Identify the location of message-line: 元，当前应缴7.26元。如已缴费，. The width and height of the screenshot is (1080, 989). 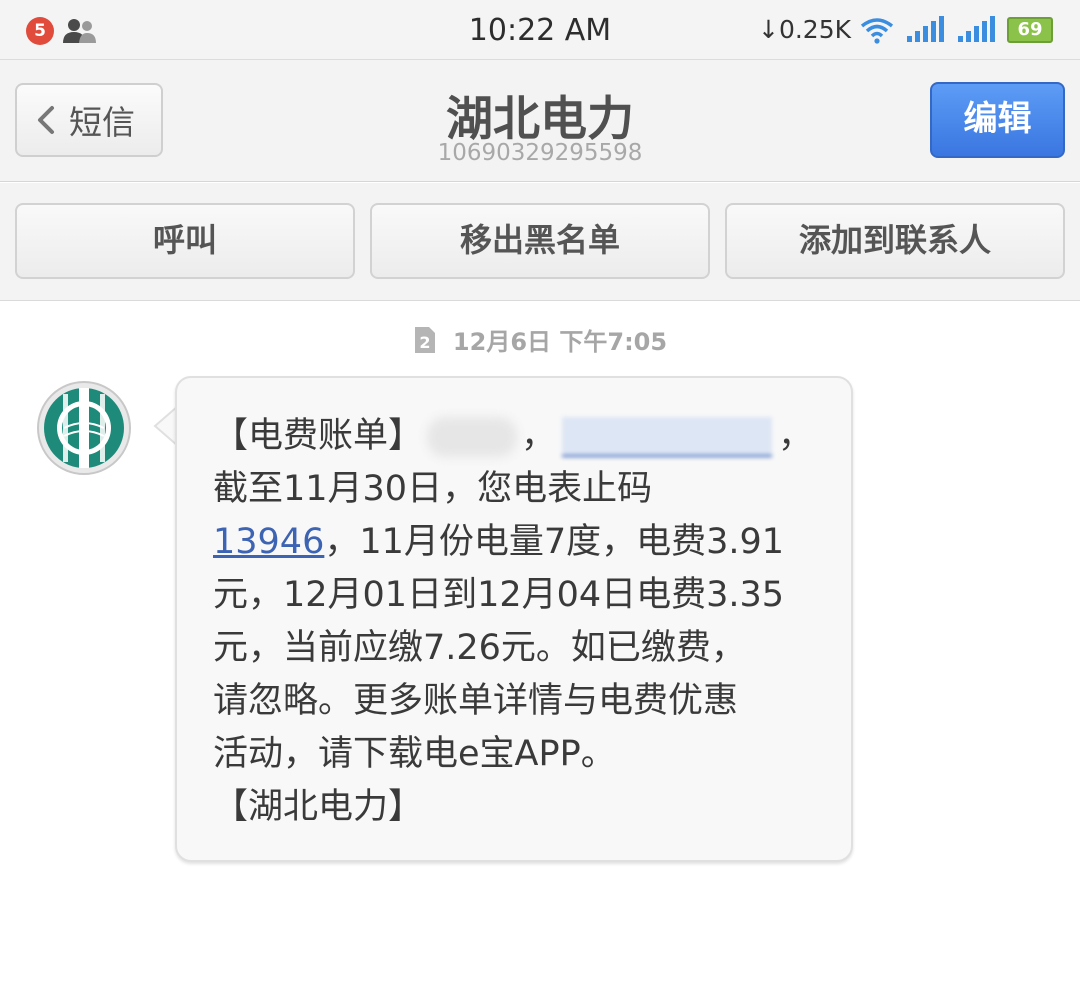
(479, 648).